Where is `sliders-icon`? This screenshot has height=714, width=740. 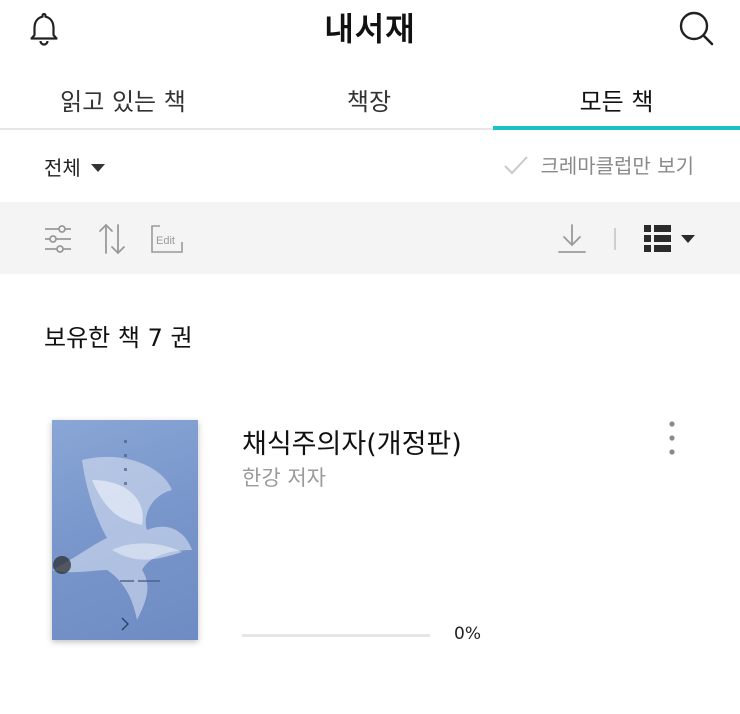
sliders-icon is located at coordinates (58, 239).